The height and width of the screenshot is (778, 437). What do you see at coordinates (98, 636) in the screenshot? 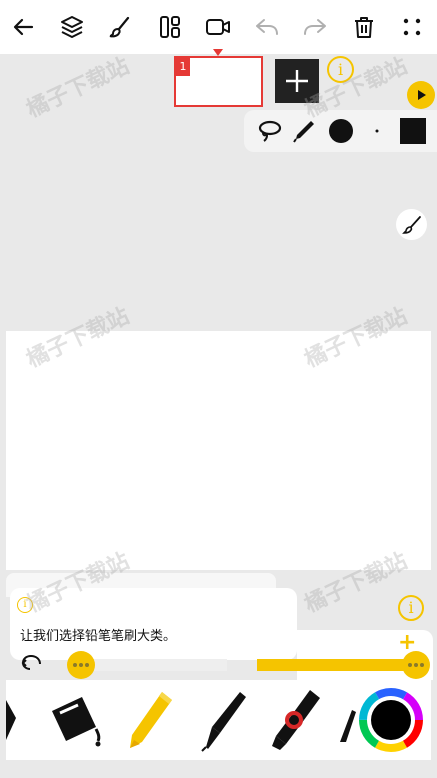
I see `hint-text: 让我们选择铅笔笔刷大类。` at bounding box center [98, 636].